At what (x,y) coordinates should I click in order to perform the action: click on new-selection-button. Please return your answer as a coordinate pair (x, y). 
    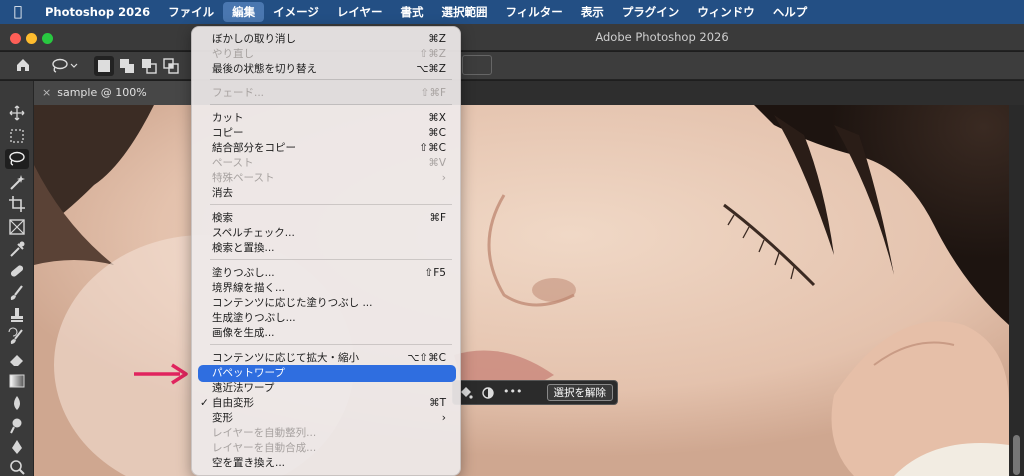
    Looking at the image, I should click on (104, 66).